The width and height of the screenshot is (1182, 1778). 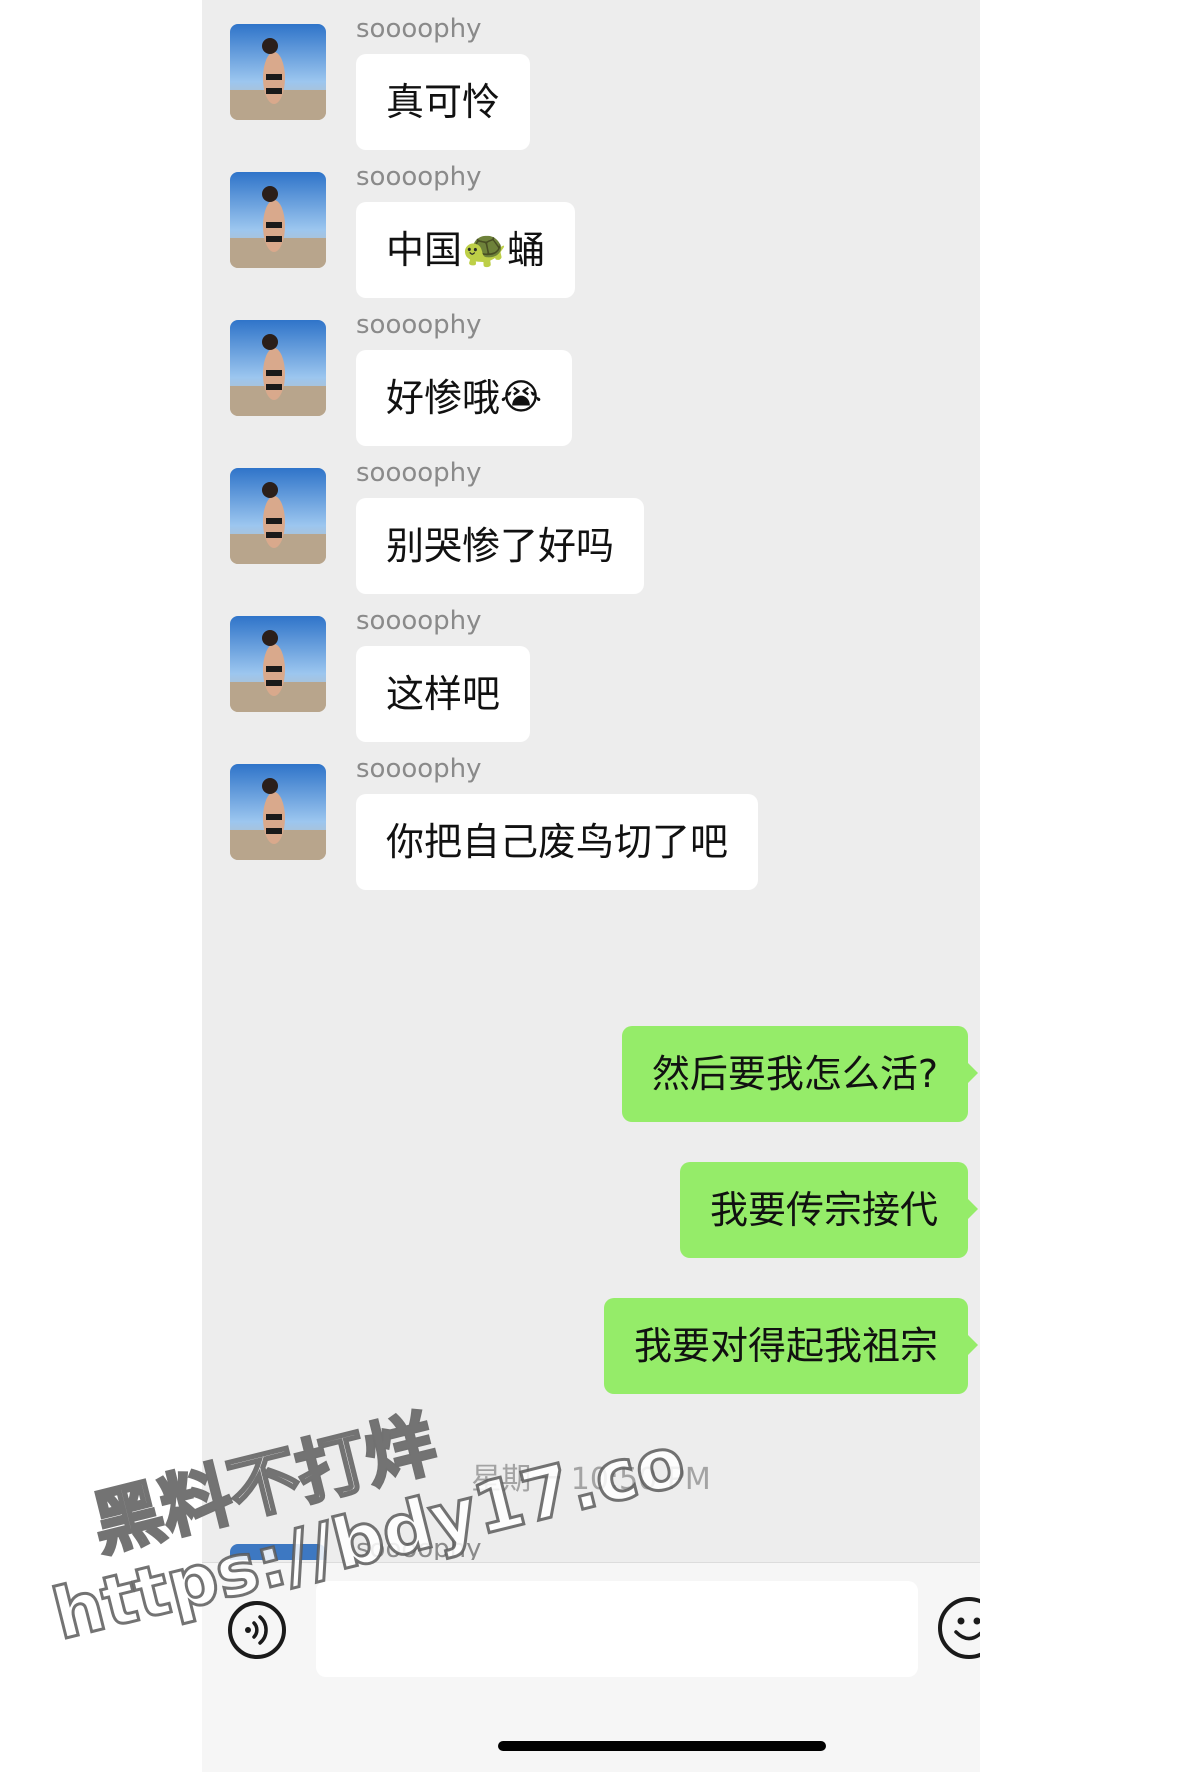 I want to click on incoming-message: 真可怜, so click(x=443, y=102).